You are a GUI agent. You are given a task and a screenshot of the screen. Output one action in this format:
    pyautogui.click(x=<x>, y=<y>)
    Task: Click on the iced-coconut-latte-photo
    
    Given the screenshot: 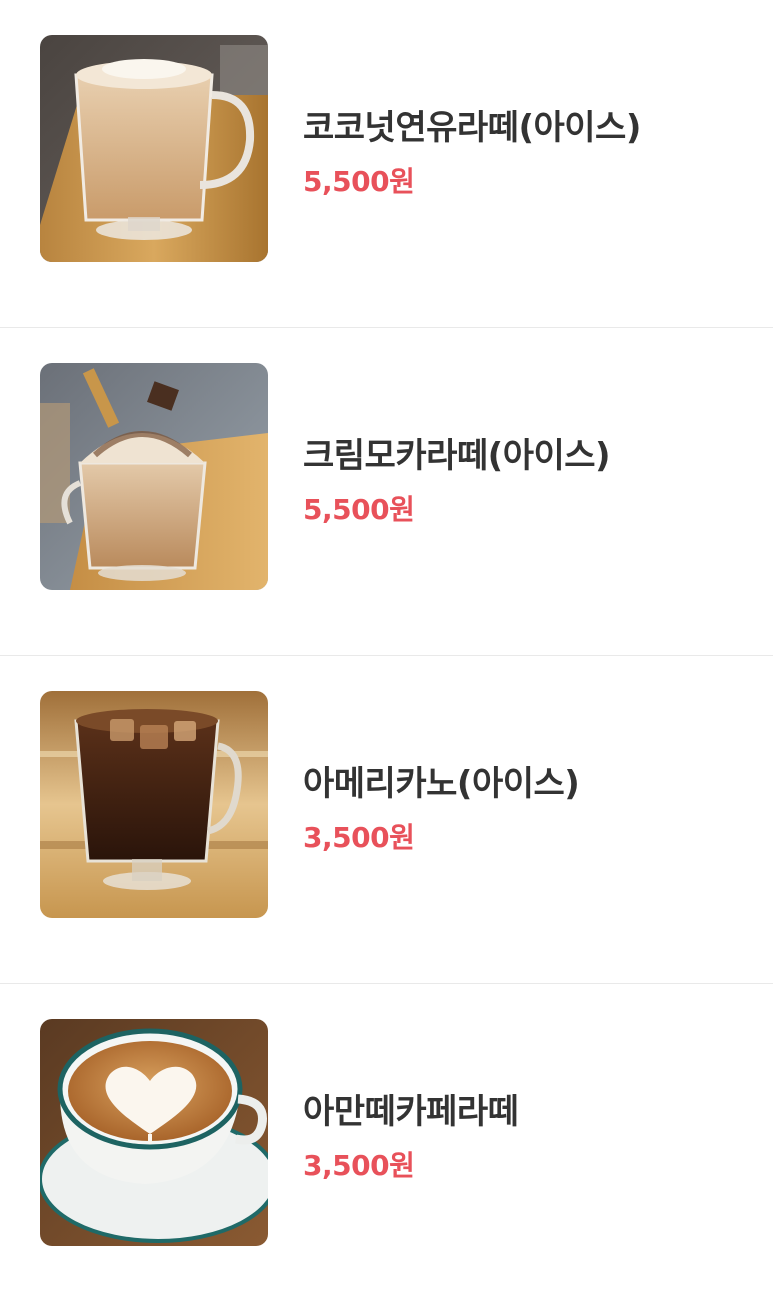 What is the action you would take?
    pyautogui.click(x=154, y=148)
    